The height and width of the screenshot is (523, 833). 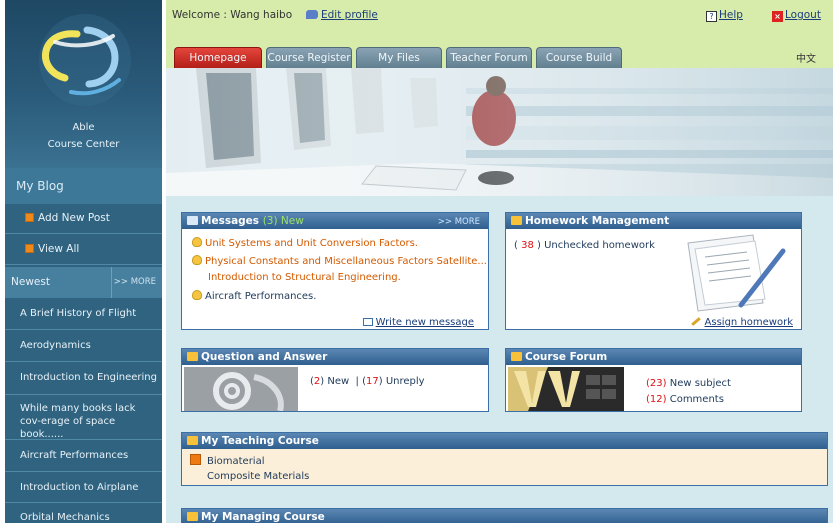 I want to click on logo-area: Able Course Center, so click(x=83, y=84).